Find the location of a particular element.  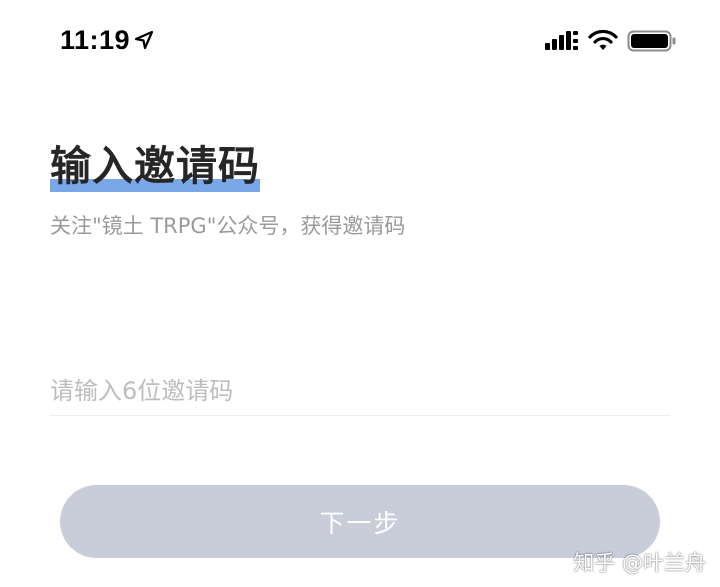

next-step-button: 下一步 is located at coordinates (360, 521).